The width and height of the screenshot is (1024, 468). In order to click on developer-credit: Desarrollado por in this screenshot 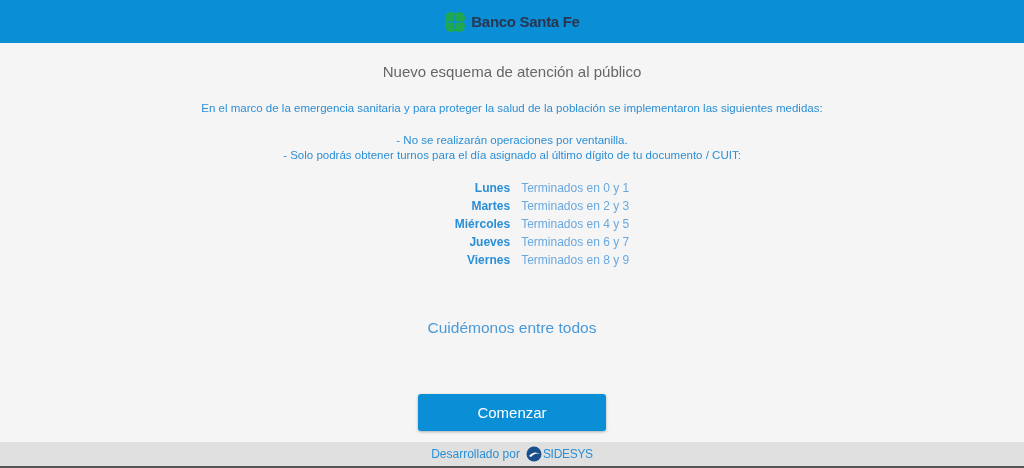, I will do `click(475, 454)`.